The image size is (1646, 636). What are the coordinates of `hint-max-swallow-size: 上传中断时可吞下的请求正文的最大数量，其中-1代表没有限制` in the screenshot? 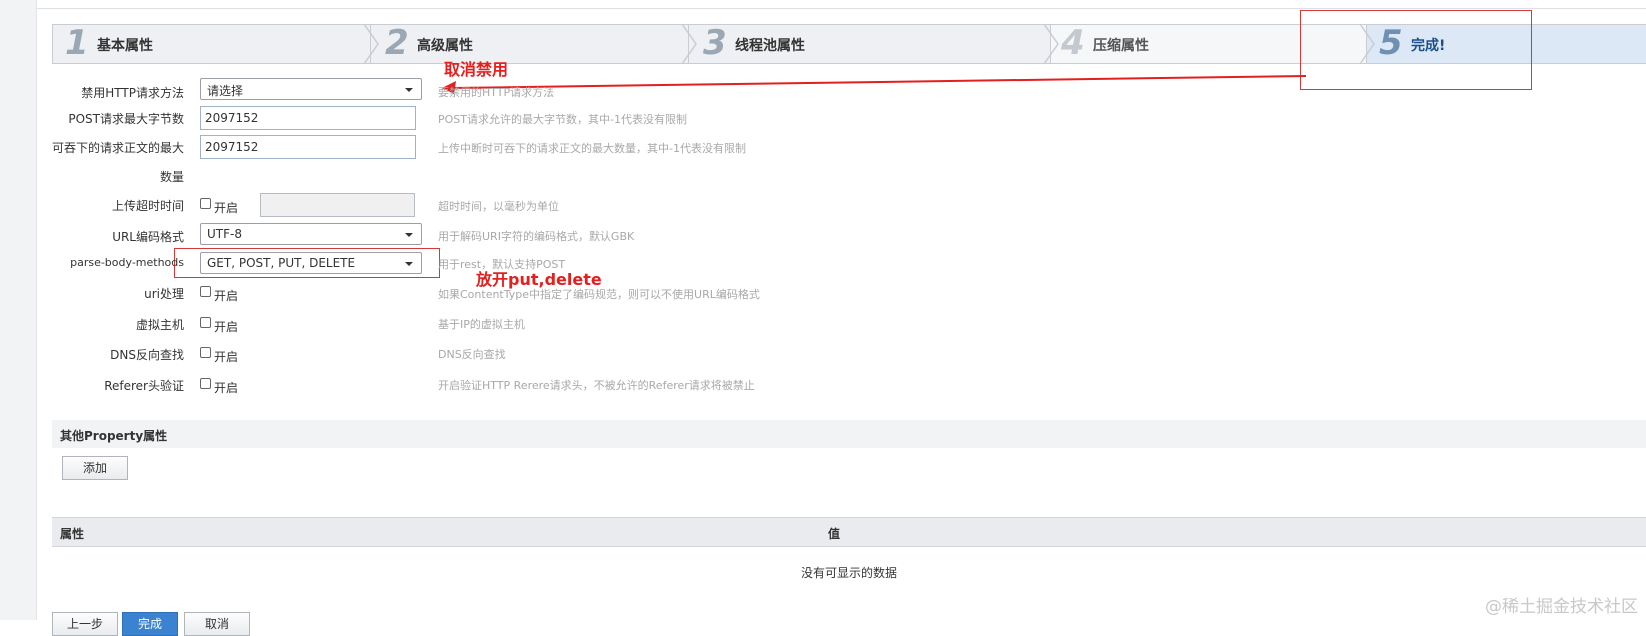 It's located at (592, 148).